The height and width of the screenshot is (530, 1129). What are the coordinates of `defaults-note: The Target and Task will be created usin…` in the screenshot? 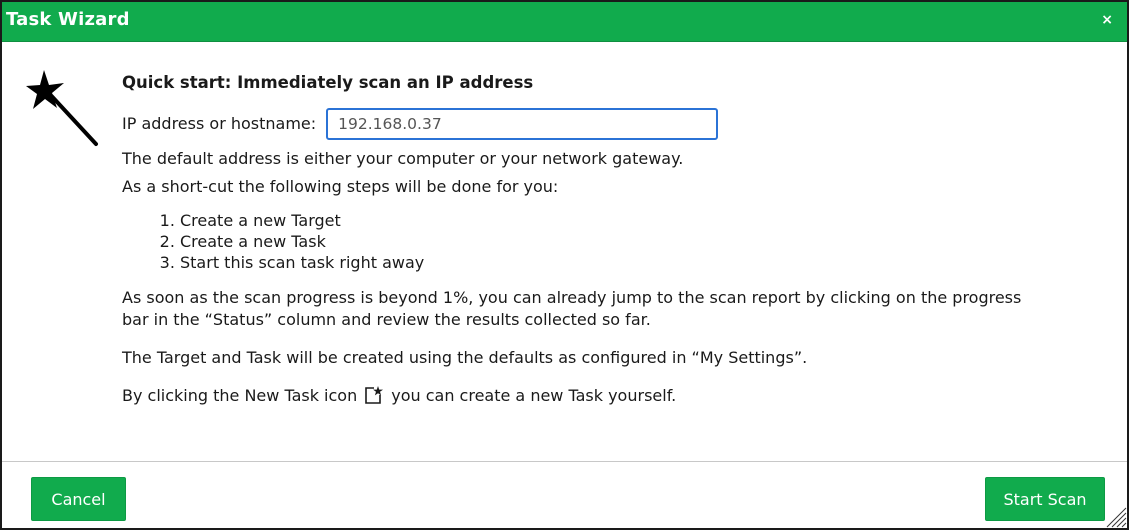 It's located at (465, 357).